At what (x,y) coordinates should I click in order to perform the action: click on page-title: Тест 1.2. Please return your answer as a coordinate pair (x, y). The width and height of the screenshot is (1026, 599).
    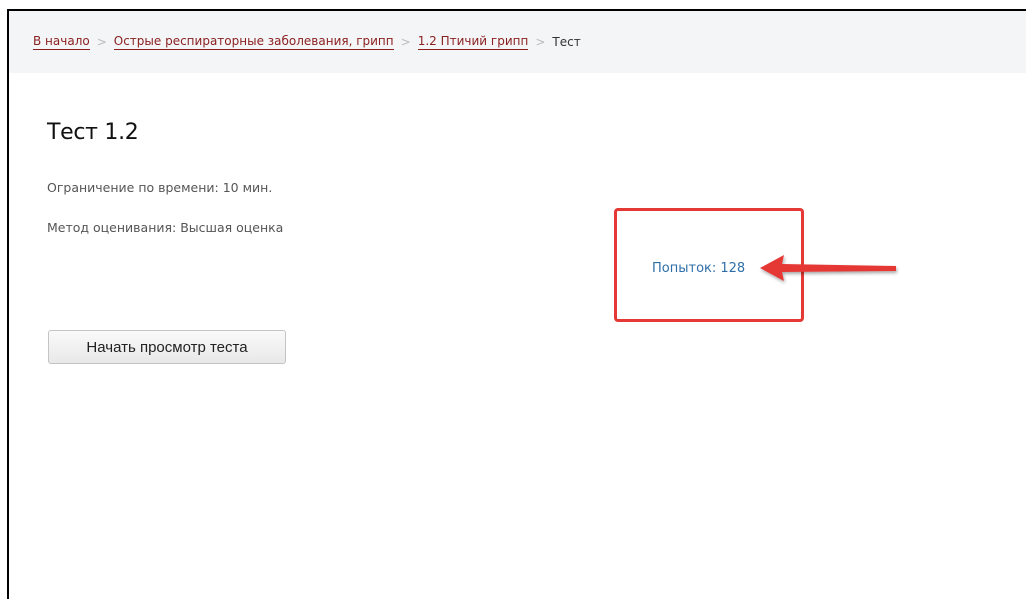
    Looking at the image, I should click on (93, 132).